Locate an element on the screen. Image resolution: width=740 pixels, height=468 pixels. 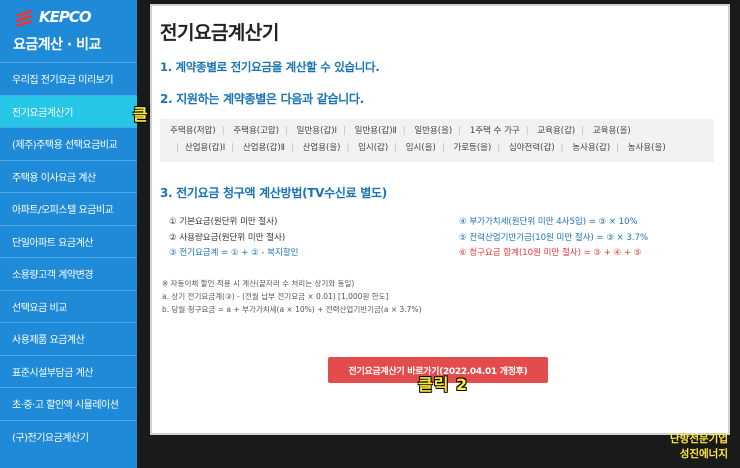
sidebar-item-select-compare: 선택요금 비교 is located at coordinates (68, 306).